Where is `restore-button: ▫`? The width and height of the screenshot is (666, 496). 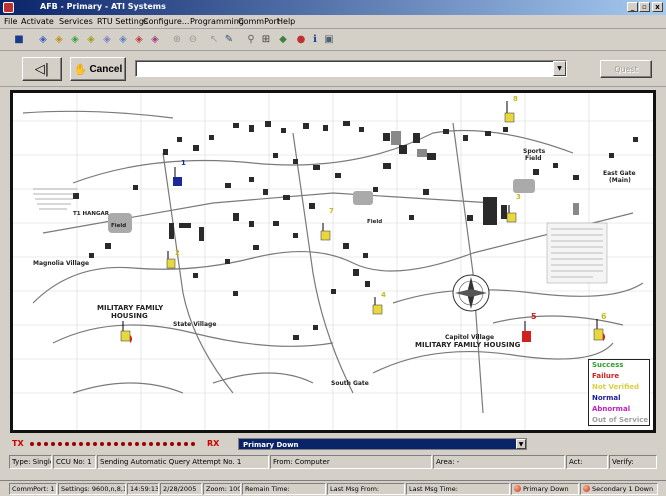
restore-button: ▫ is located at coordinates (644, 7).